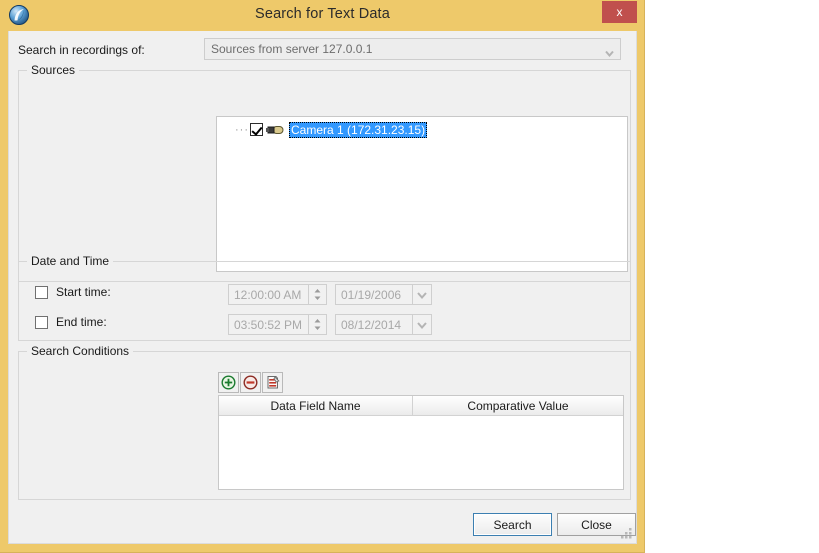 The image size is (819, 553). What do you see at coordinates (422, 194) in the screenshot?
I see `sources-tree-view: ···· Camera 1 (172.31.23.15)` at bounding box center [422, 194].